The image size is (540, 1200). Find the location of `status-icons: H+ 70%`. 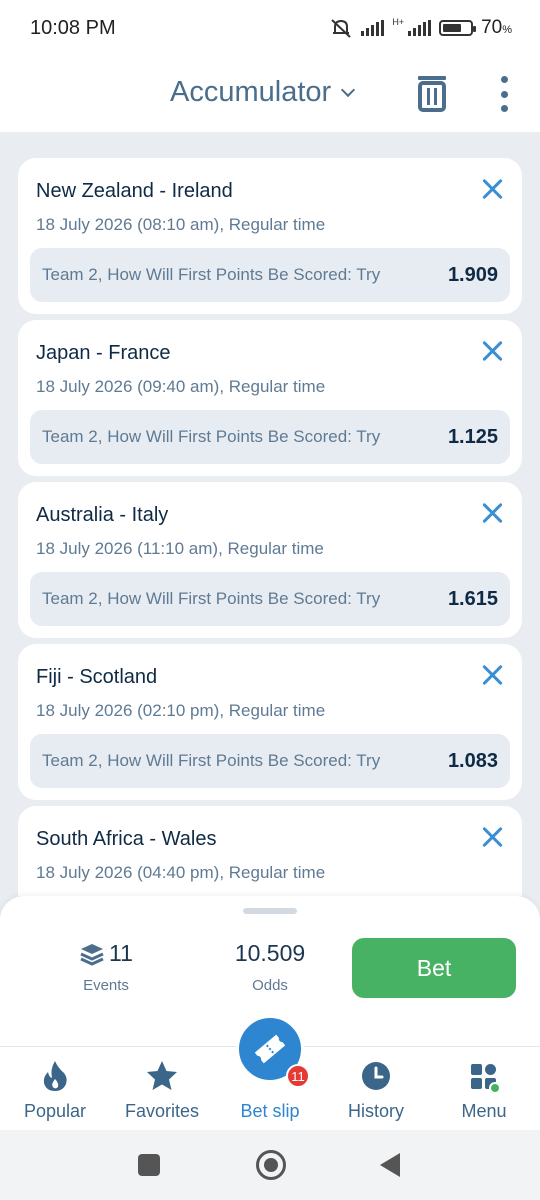

status-icons: H+ 70% is located at coordinates (420, 28).